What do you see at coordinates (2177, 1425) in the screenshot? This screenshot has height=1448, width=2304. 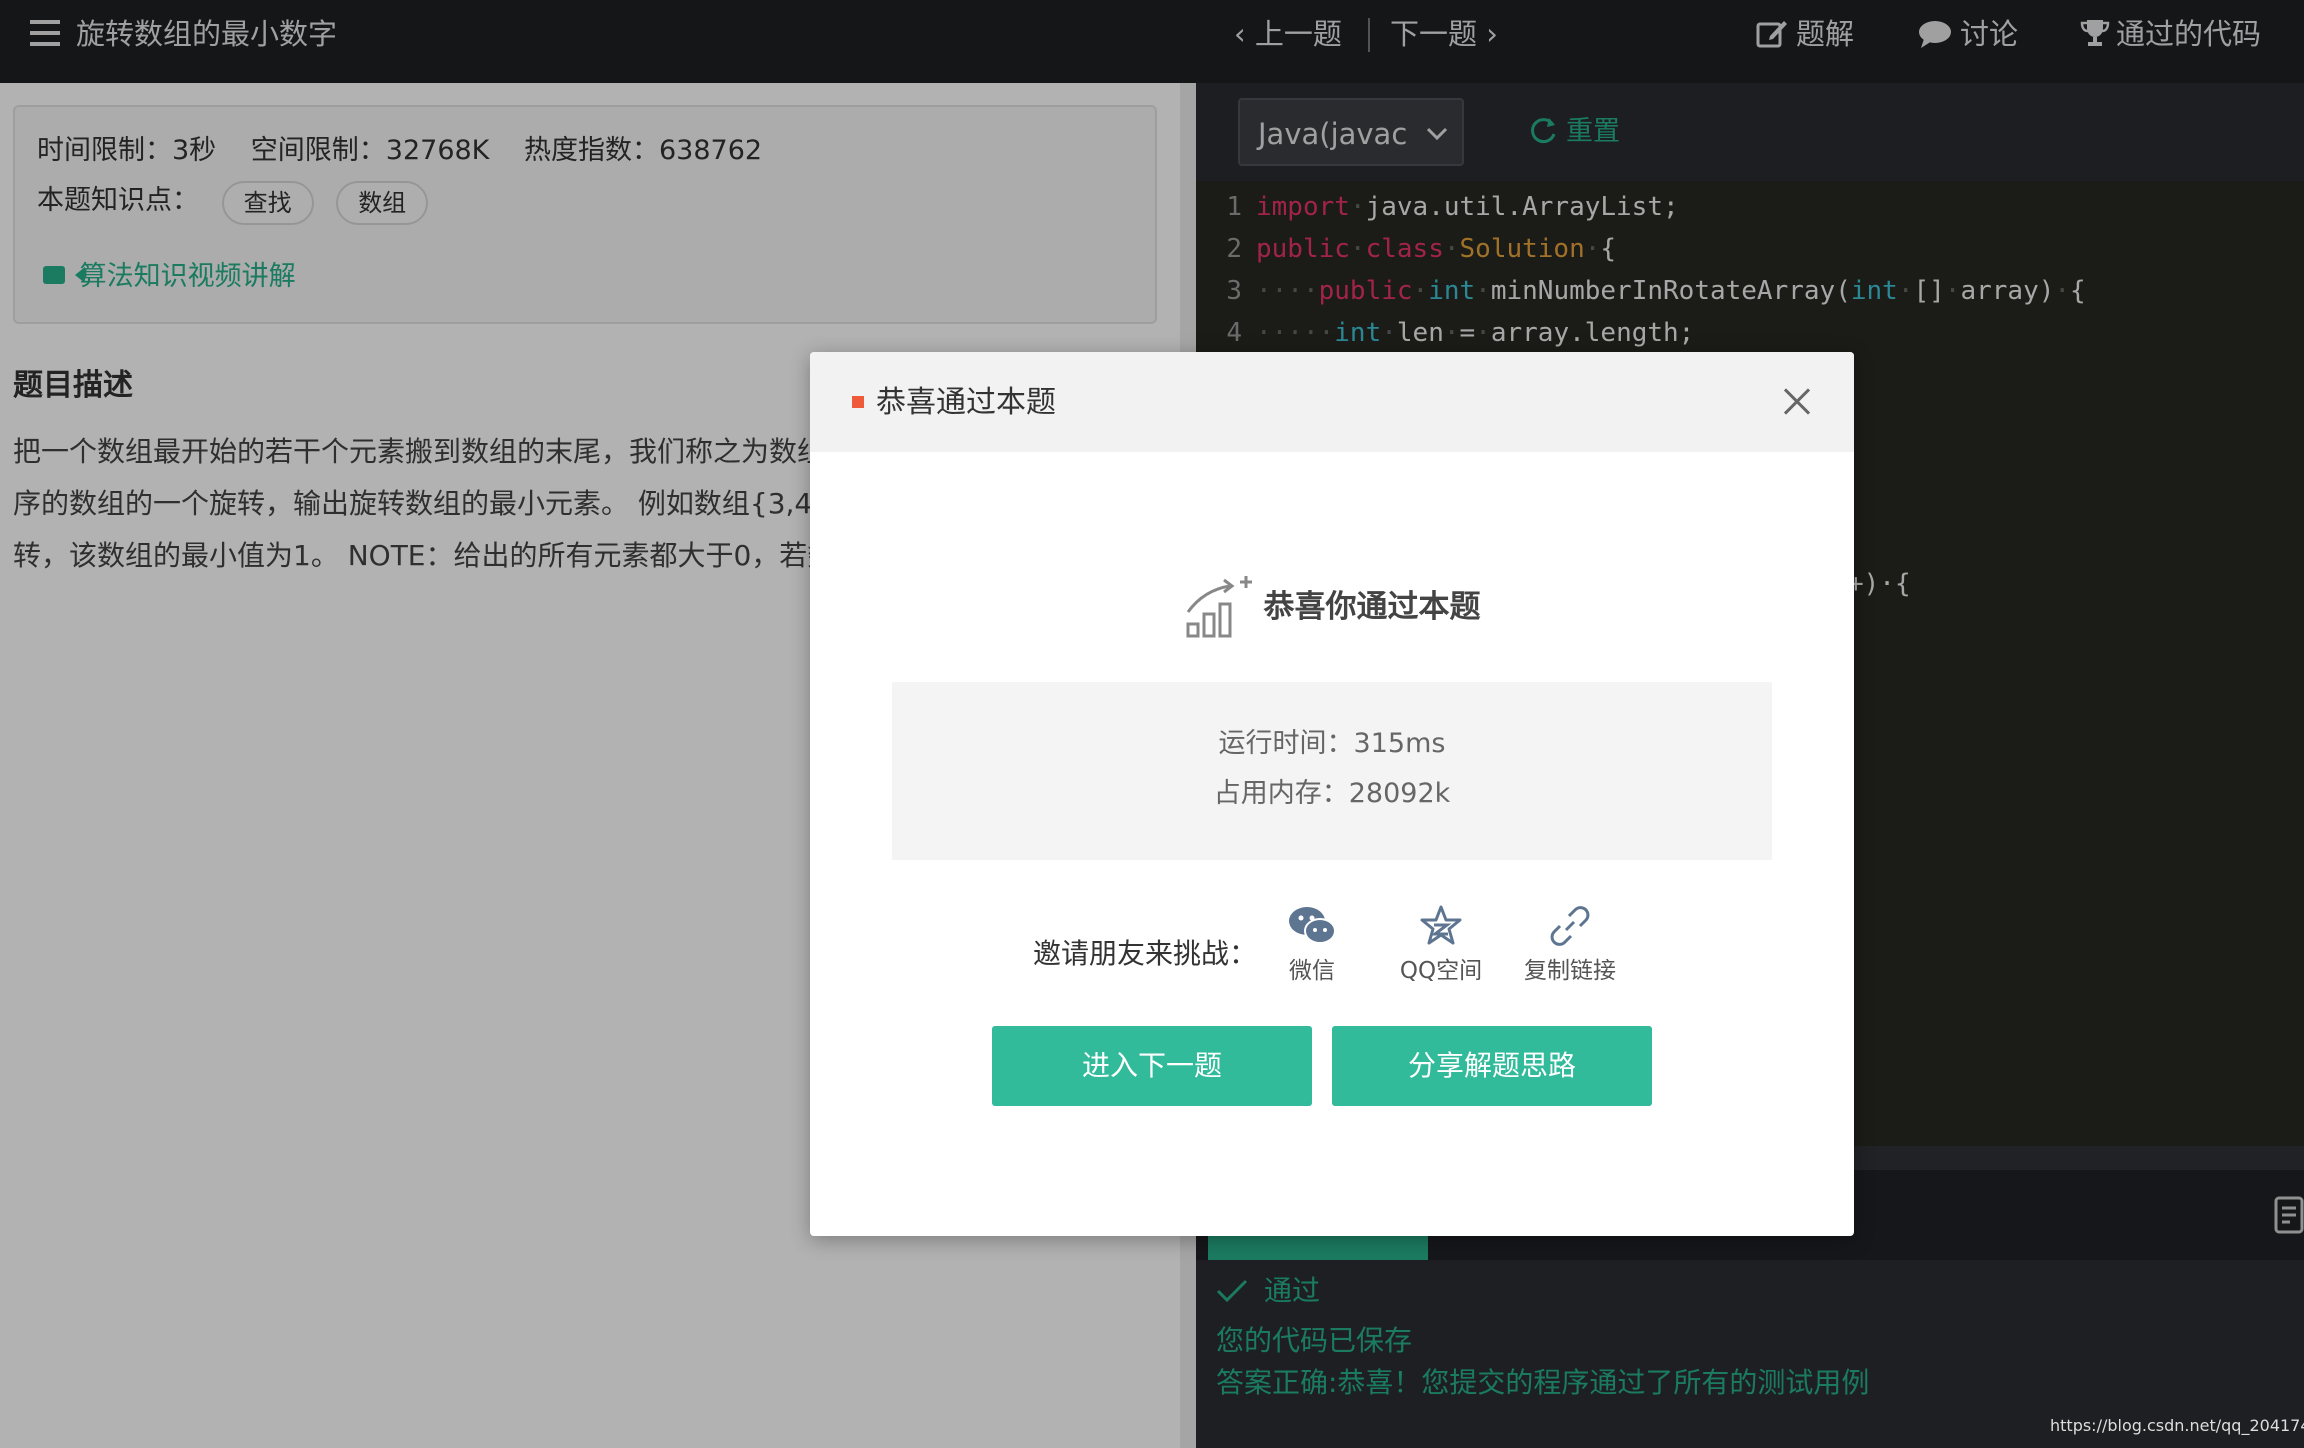 I see `watermark: https://blog.csdn.net/qq_20417499` at bounding box center [2177, 1425].